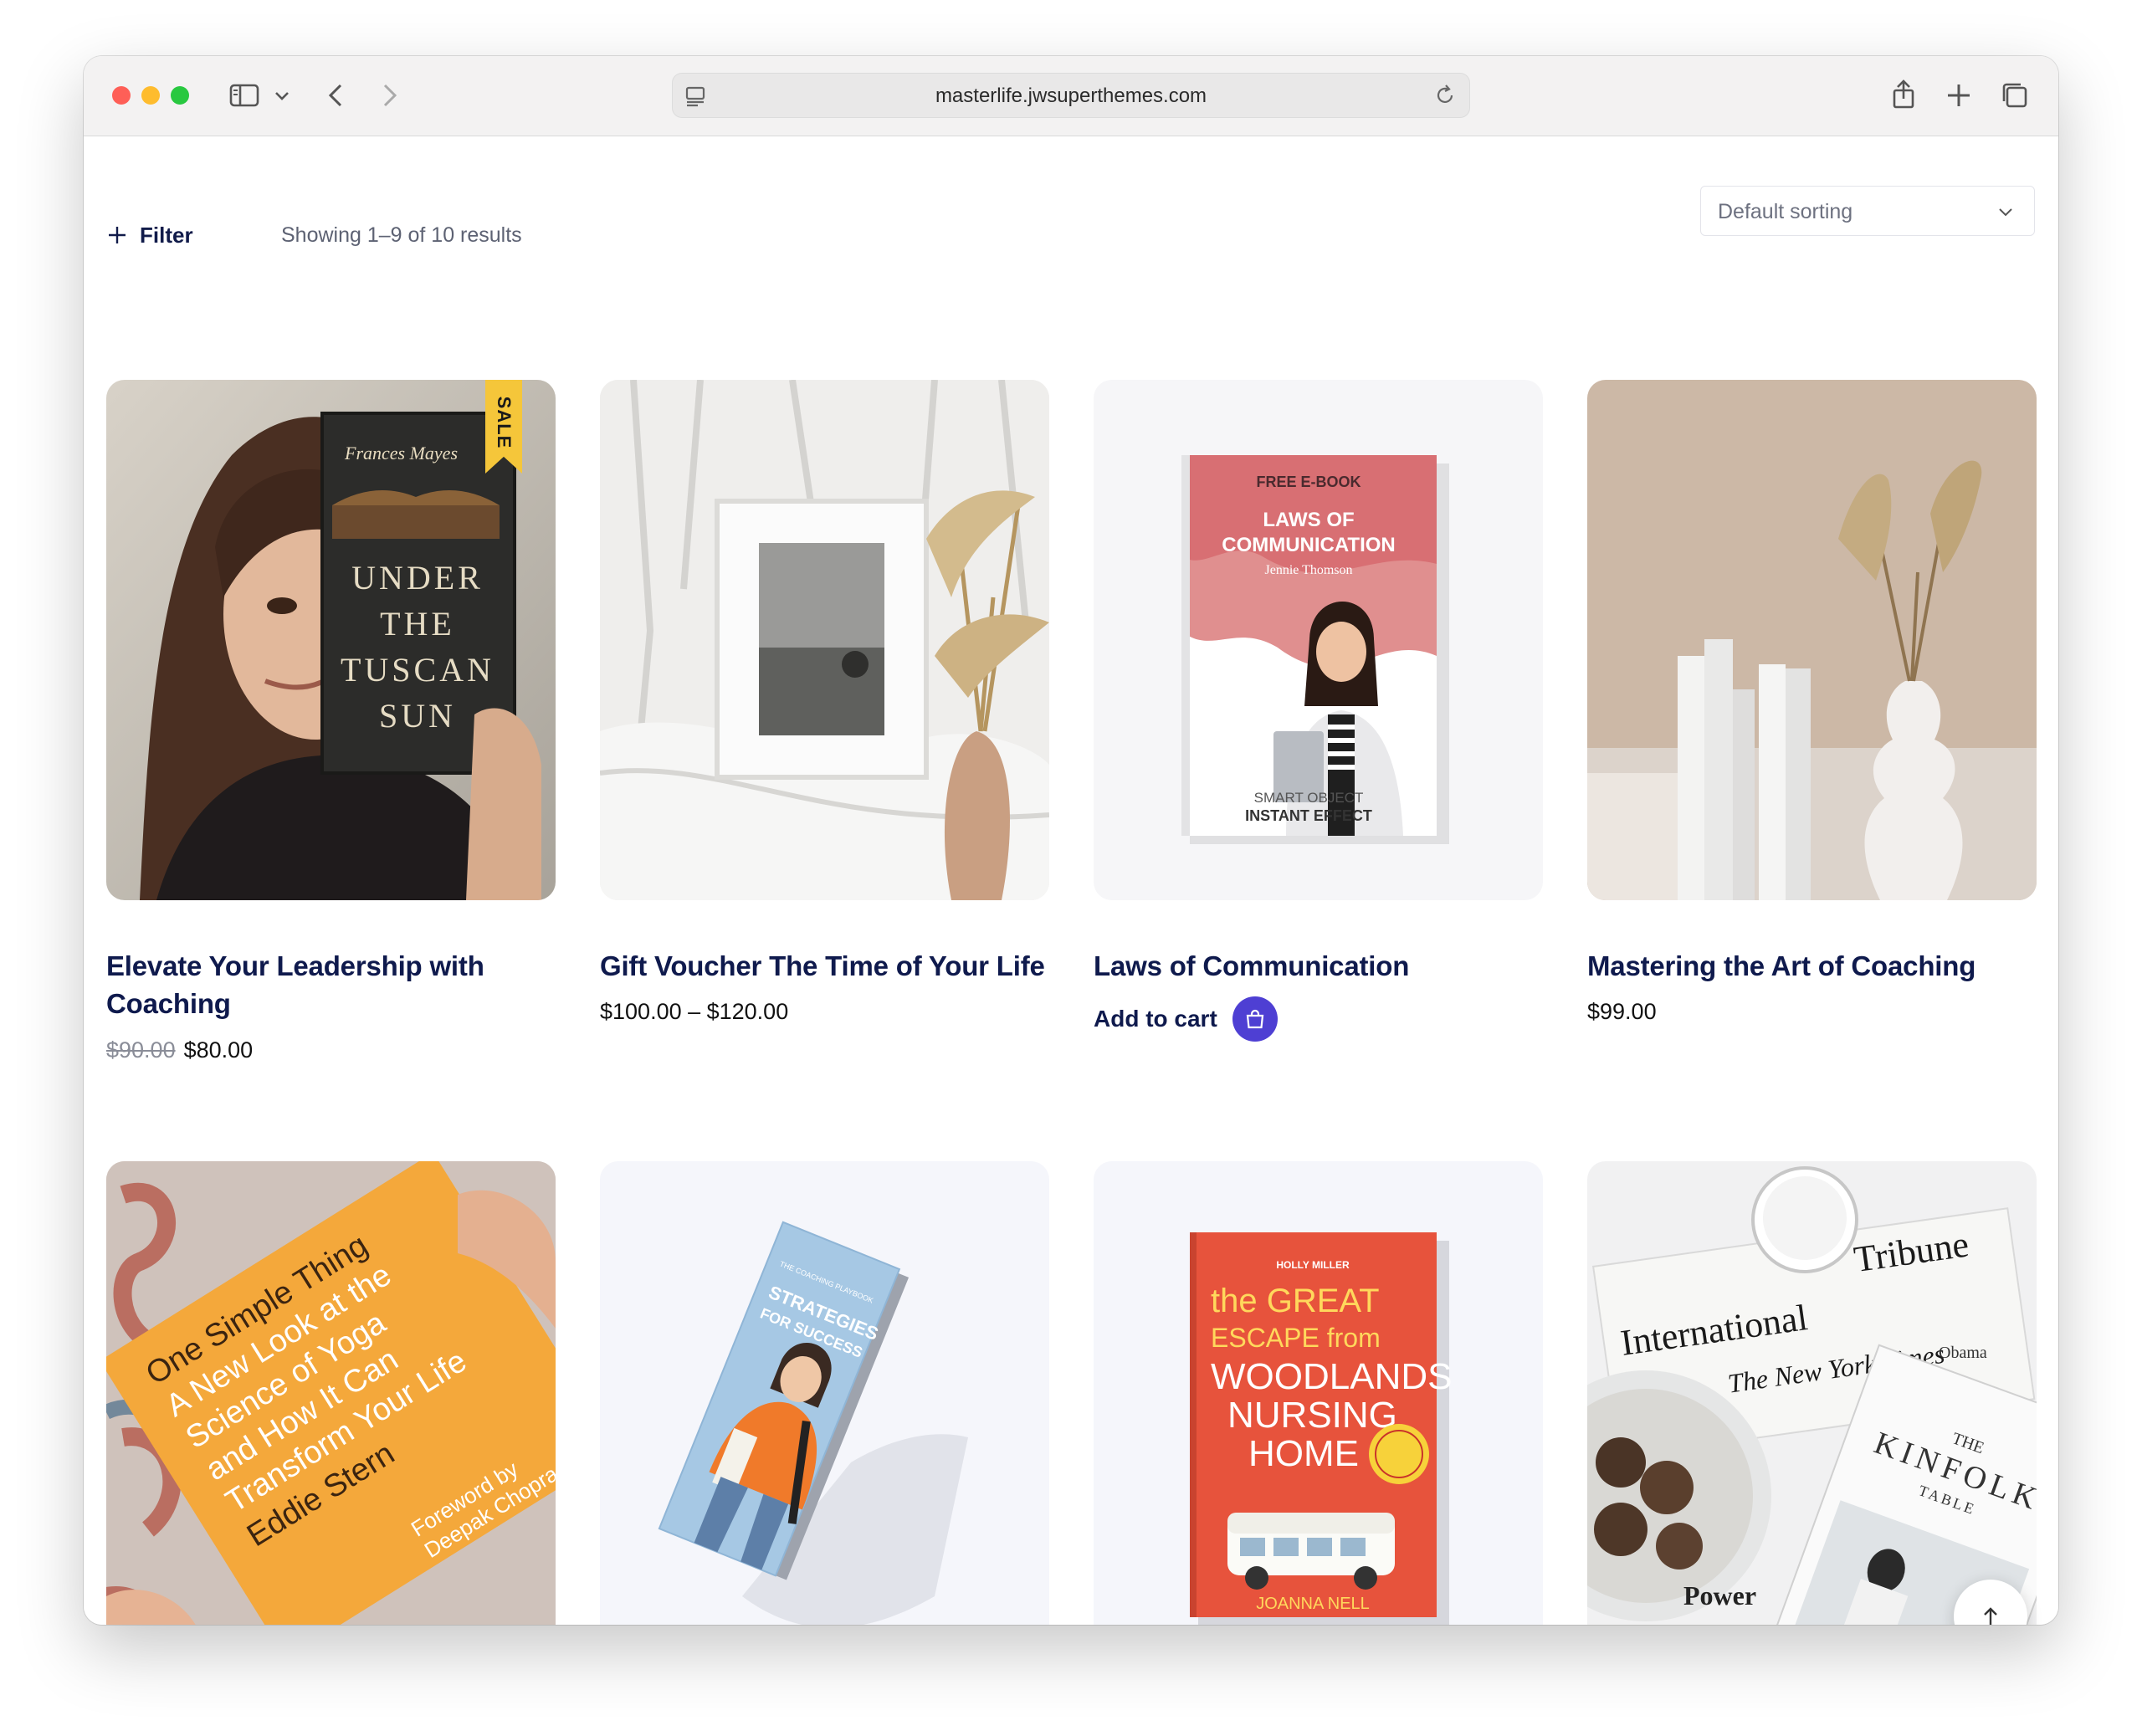 This screenshot has width=2142, height=1736. Describe the element at coordinates (244, 95) in the screenshot. I see `sidebar-toggle-icon` at that location.